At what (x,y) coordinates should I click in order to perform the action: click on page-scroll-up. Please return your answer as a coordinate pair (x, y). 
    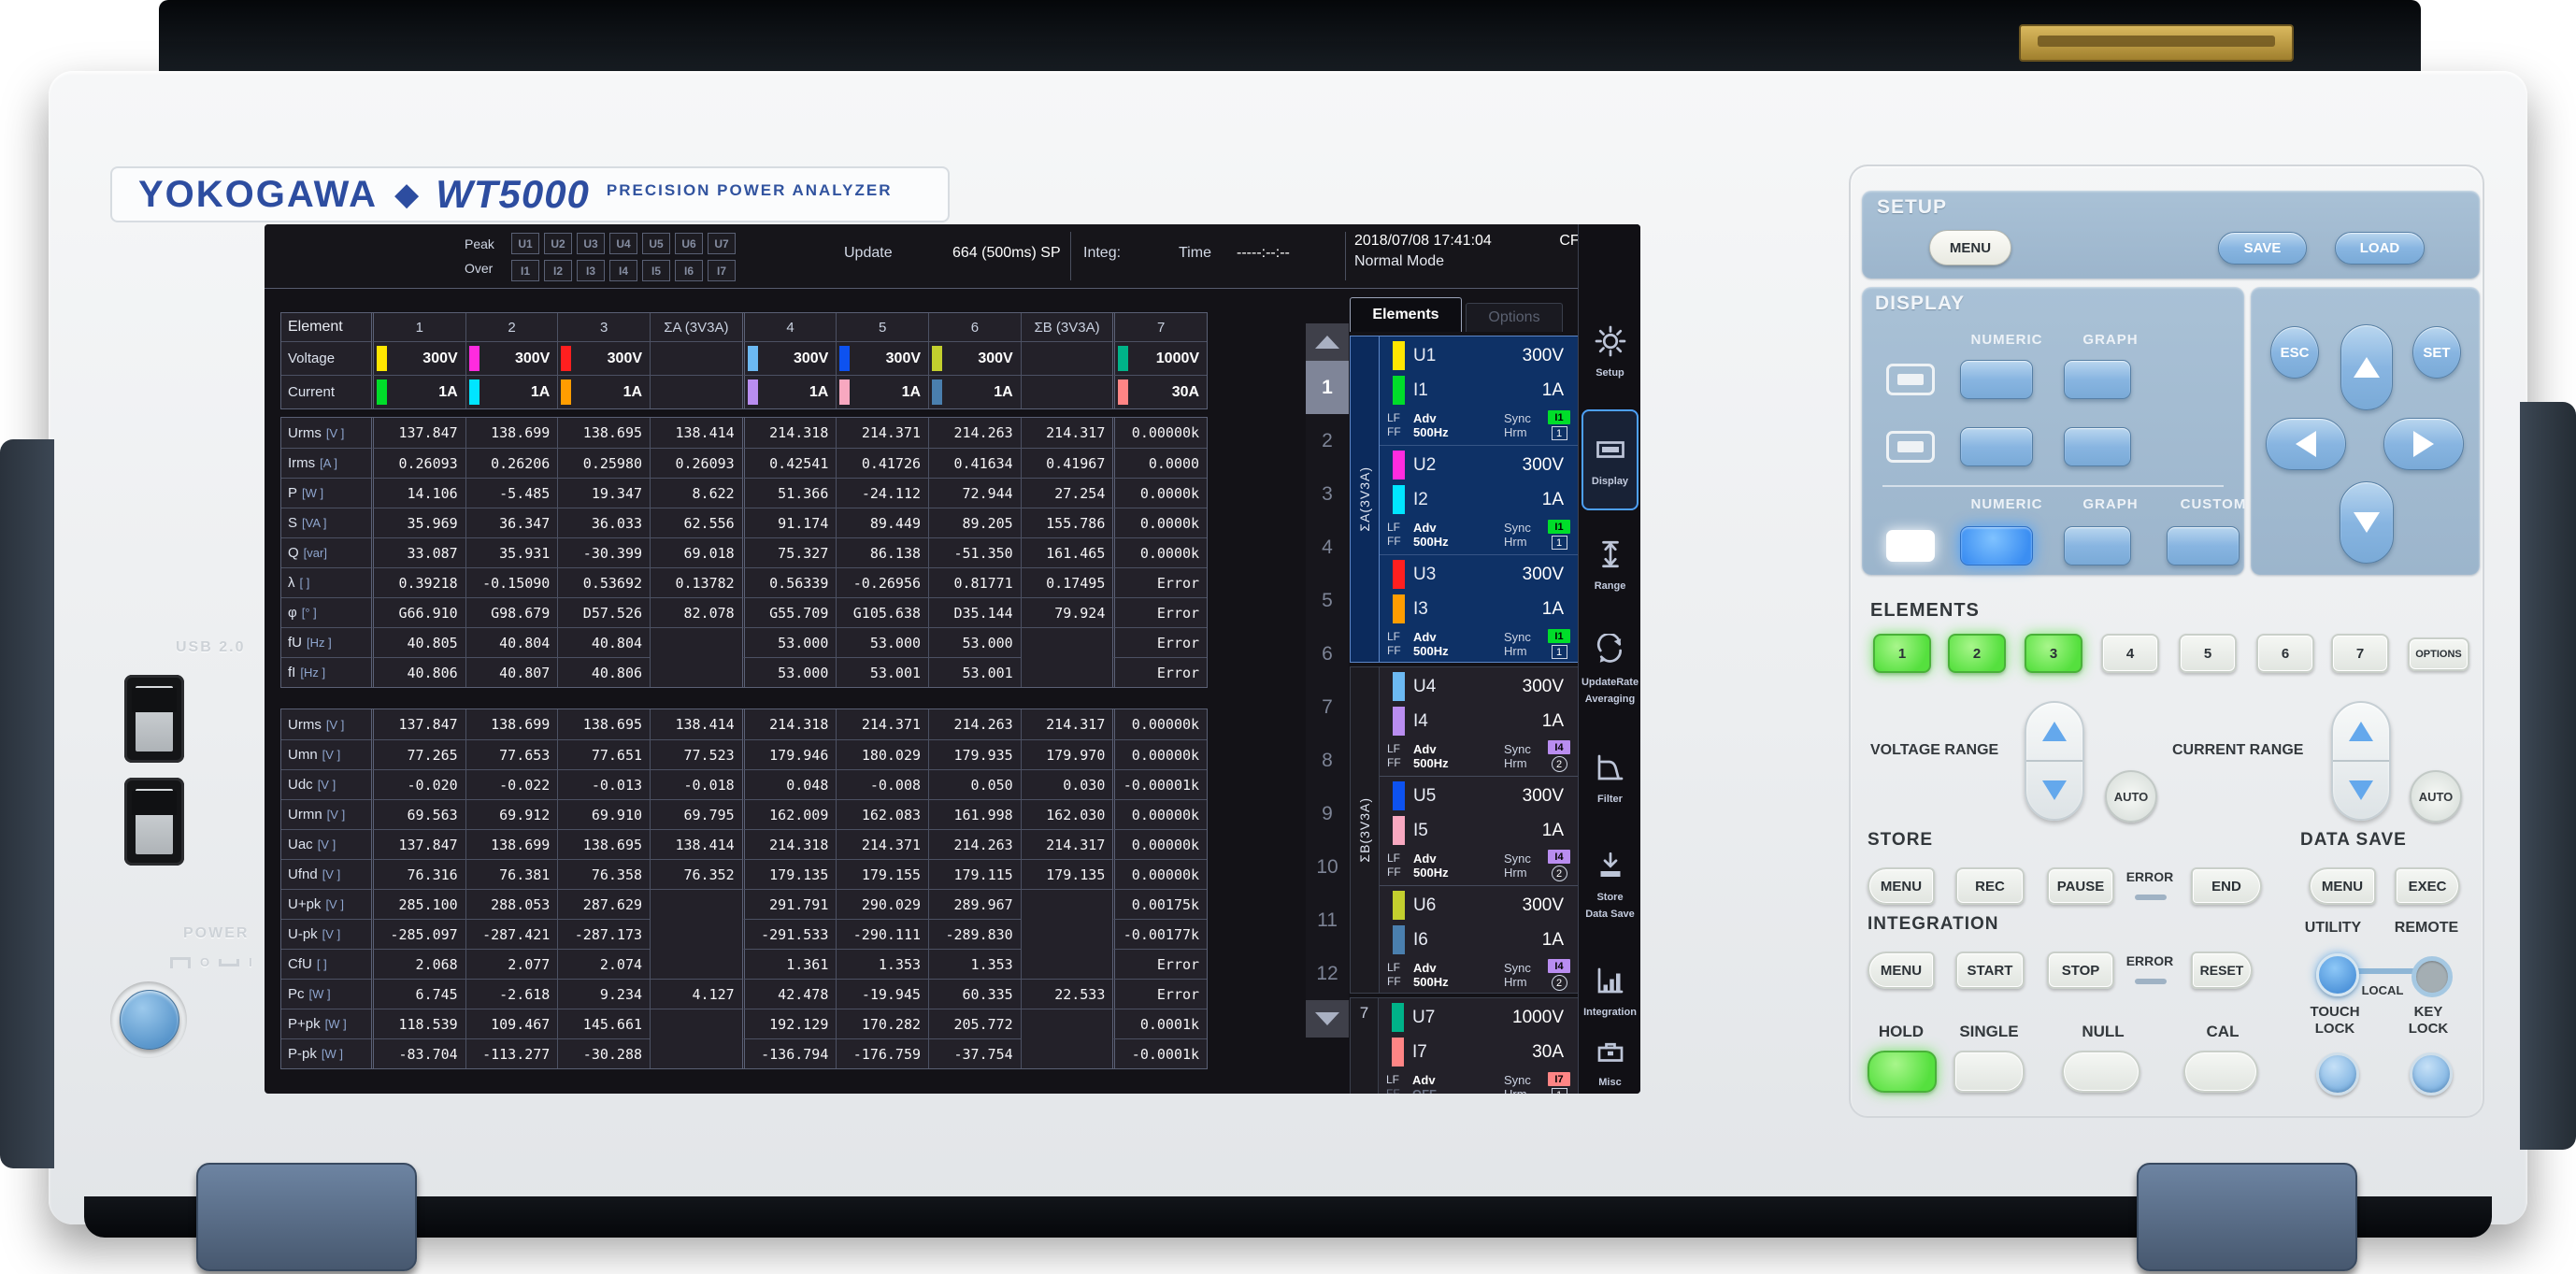
    Looking at the image, I should click on (1327, 342).